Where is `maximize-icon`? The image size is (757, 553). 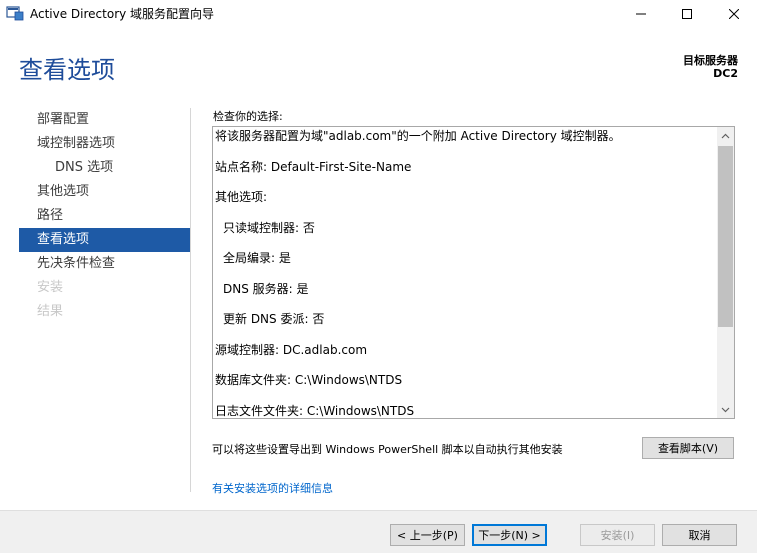
maximize-icon is located at coordinates (687, 14).